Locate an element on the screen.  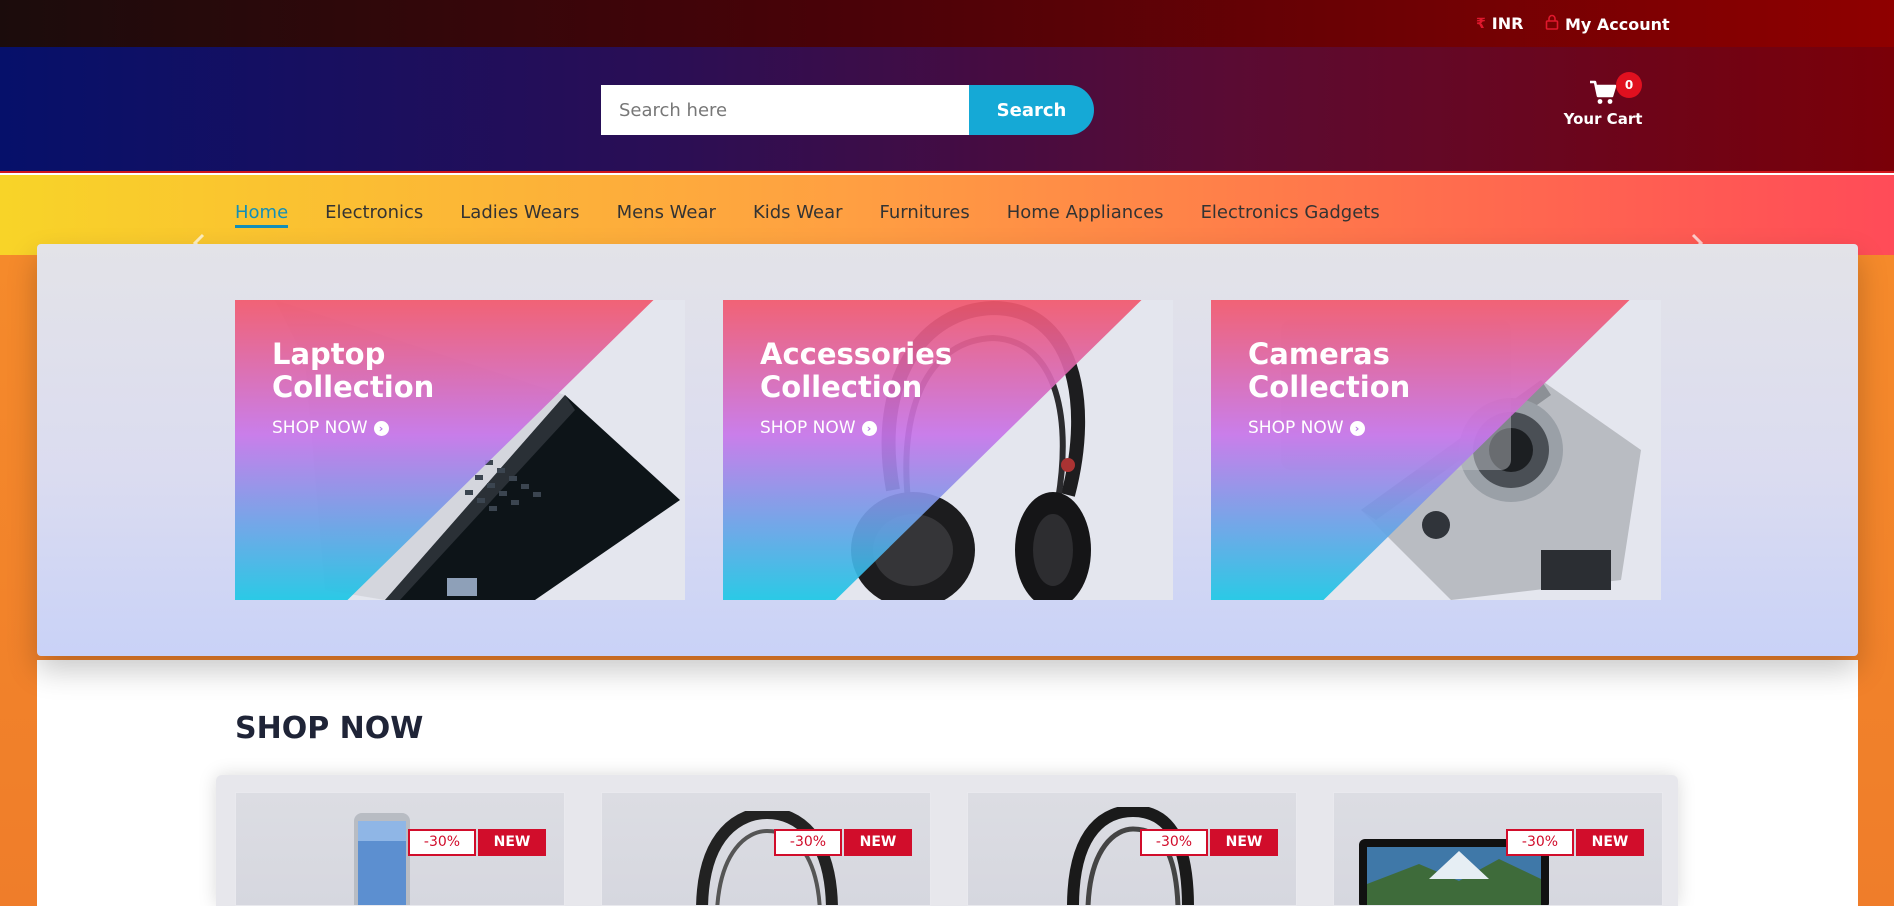
my-account-link: My Account is located at coordinates (1607, 24).